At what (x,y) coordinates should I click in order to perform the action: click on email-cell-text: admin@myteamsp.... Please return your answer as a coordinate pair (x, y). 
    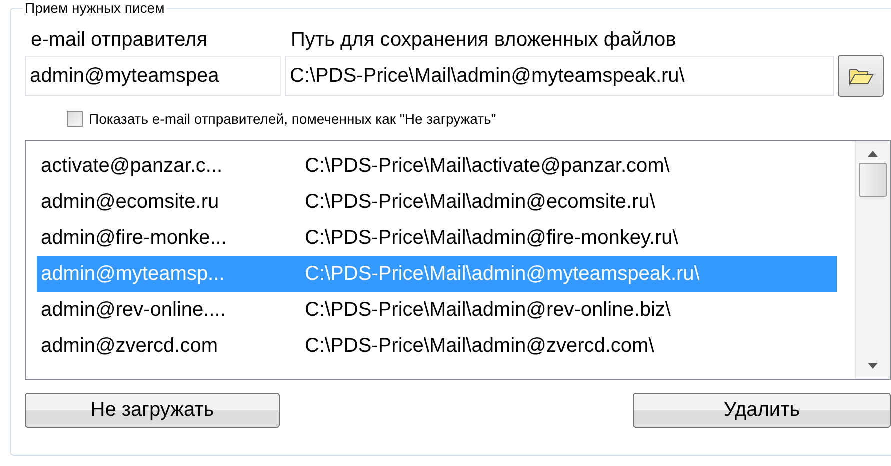
    Looking at the image, I should click on (133, 274).